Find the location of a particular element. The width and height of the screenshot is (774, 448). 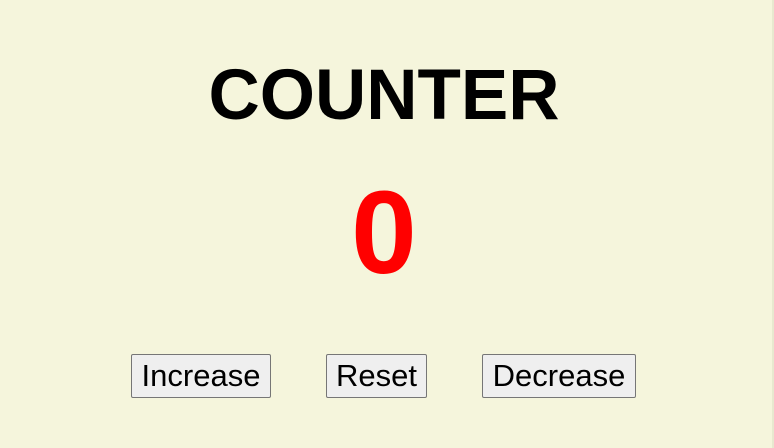

counter-value: 0 is located at coordinates (384, 233).